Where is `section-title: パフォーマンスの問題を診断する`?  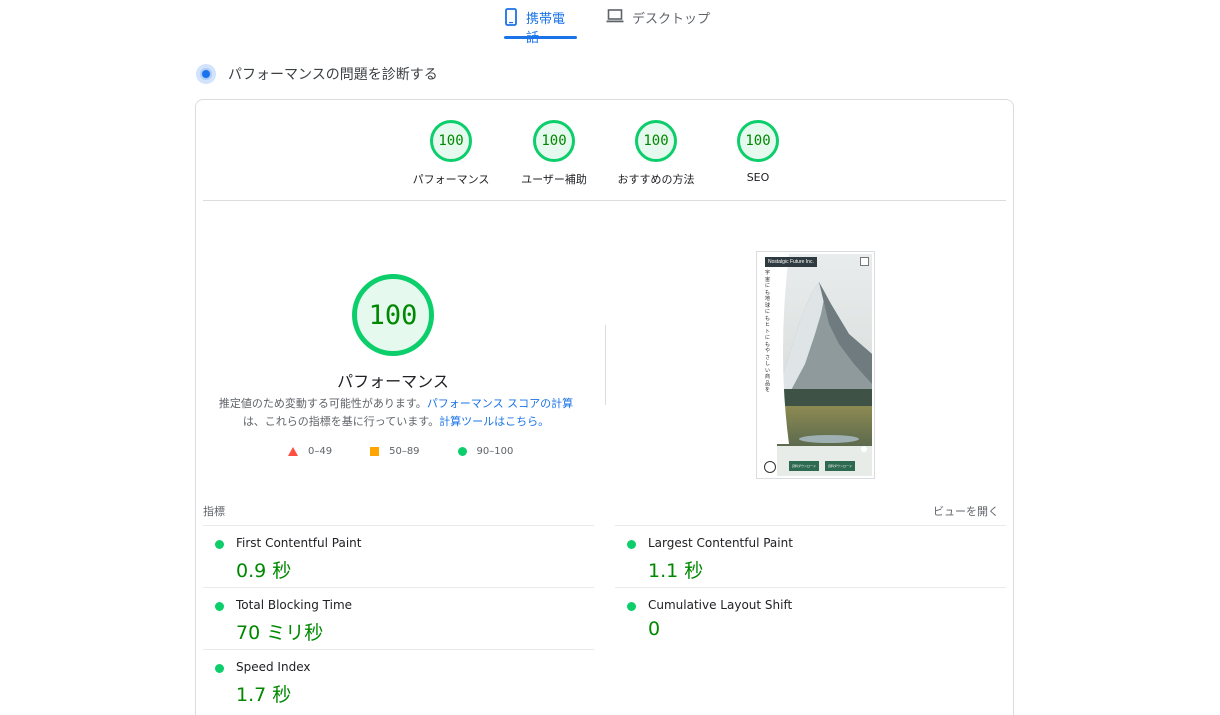 section-title: パフォーマンスの問題を診断する is located at coordinates (333, 75).